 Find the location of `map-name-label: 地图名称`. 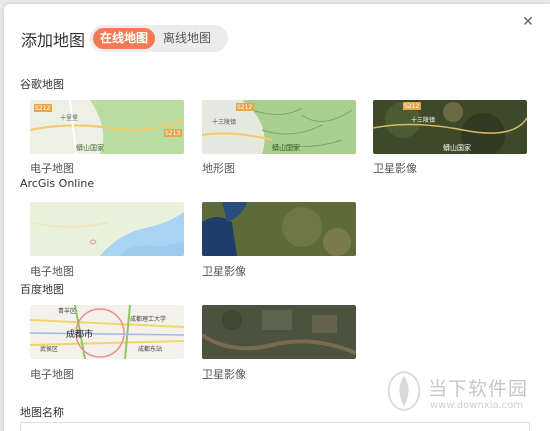

map-name-label: 地图名称 is located at coordinates (42, 412).